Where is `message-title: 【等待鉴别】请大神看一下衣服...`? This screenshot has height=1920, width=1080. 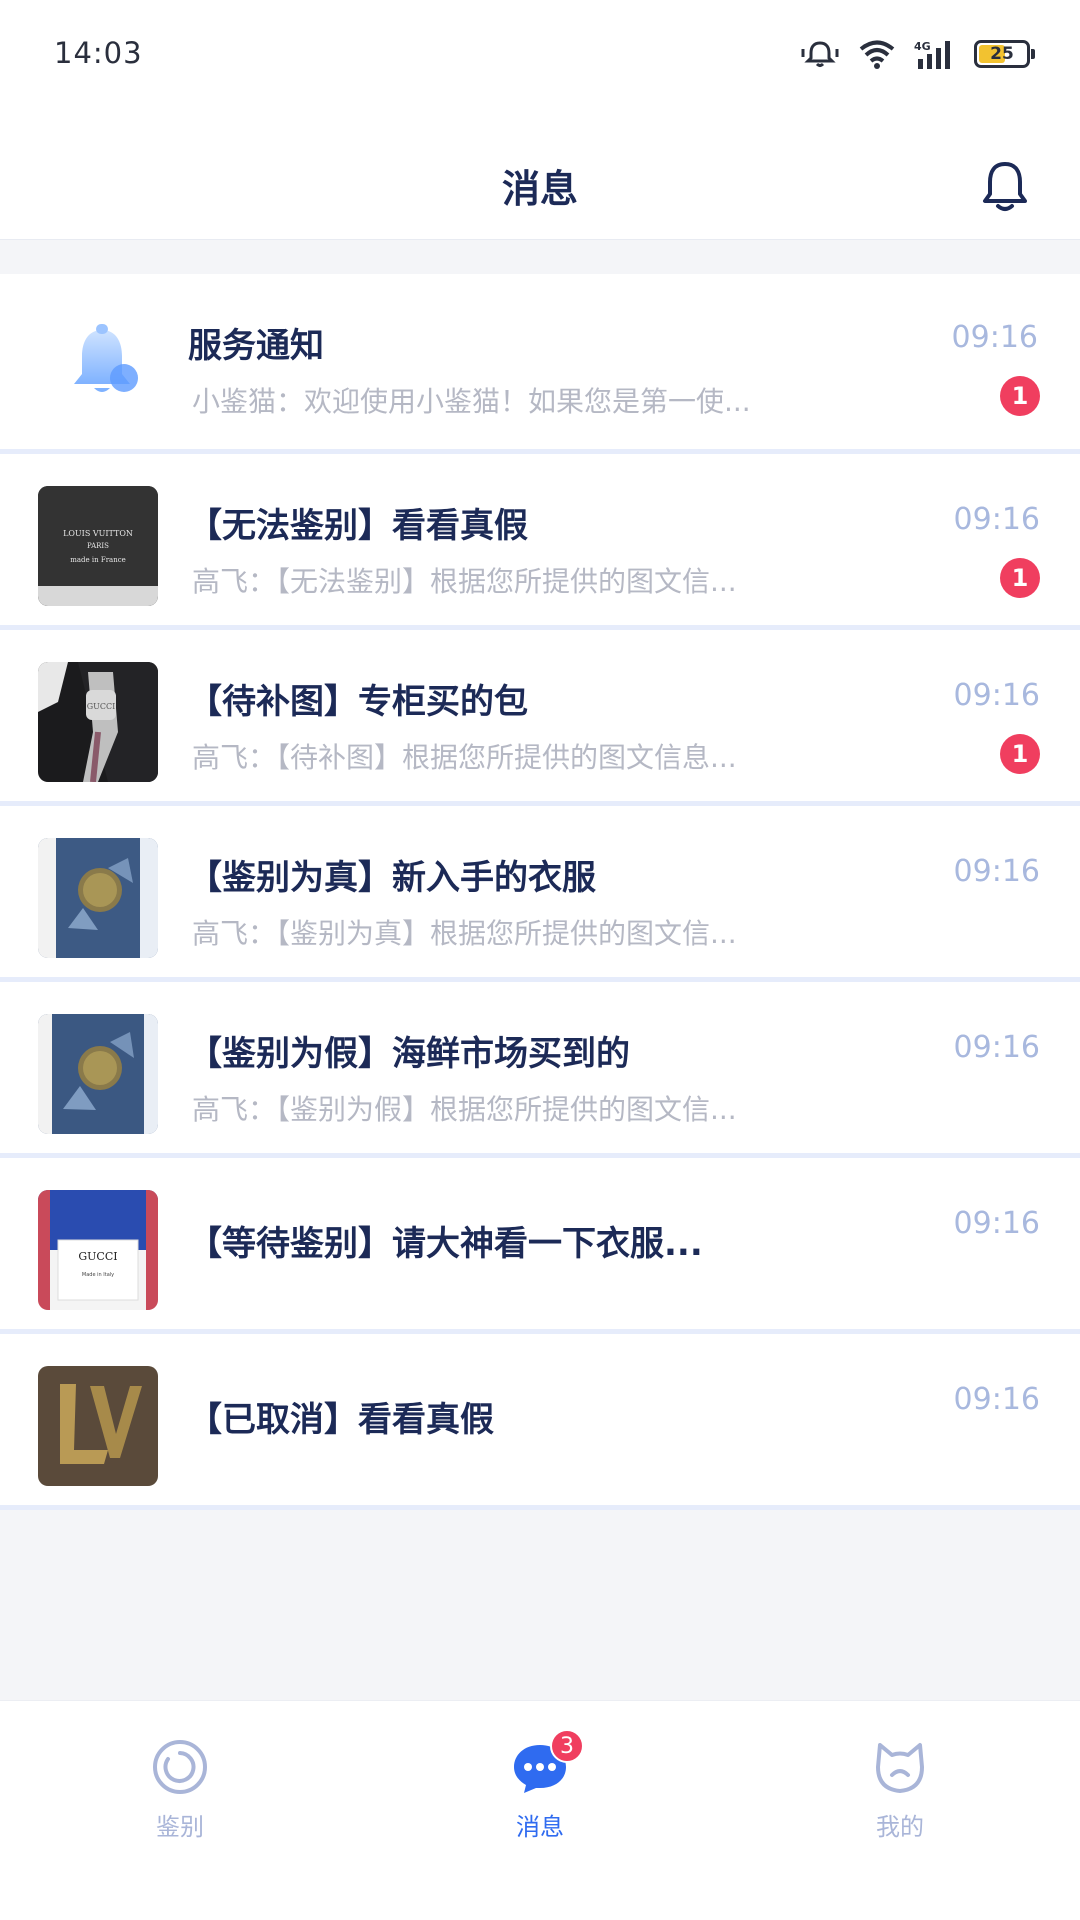
message-title: 【等待鉴别】请大神看一下衣服... is located at coordinates (445, 1244).